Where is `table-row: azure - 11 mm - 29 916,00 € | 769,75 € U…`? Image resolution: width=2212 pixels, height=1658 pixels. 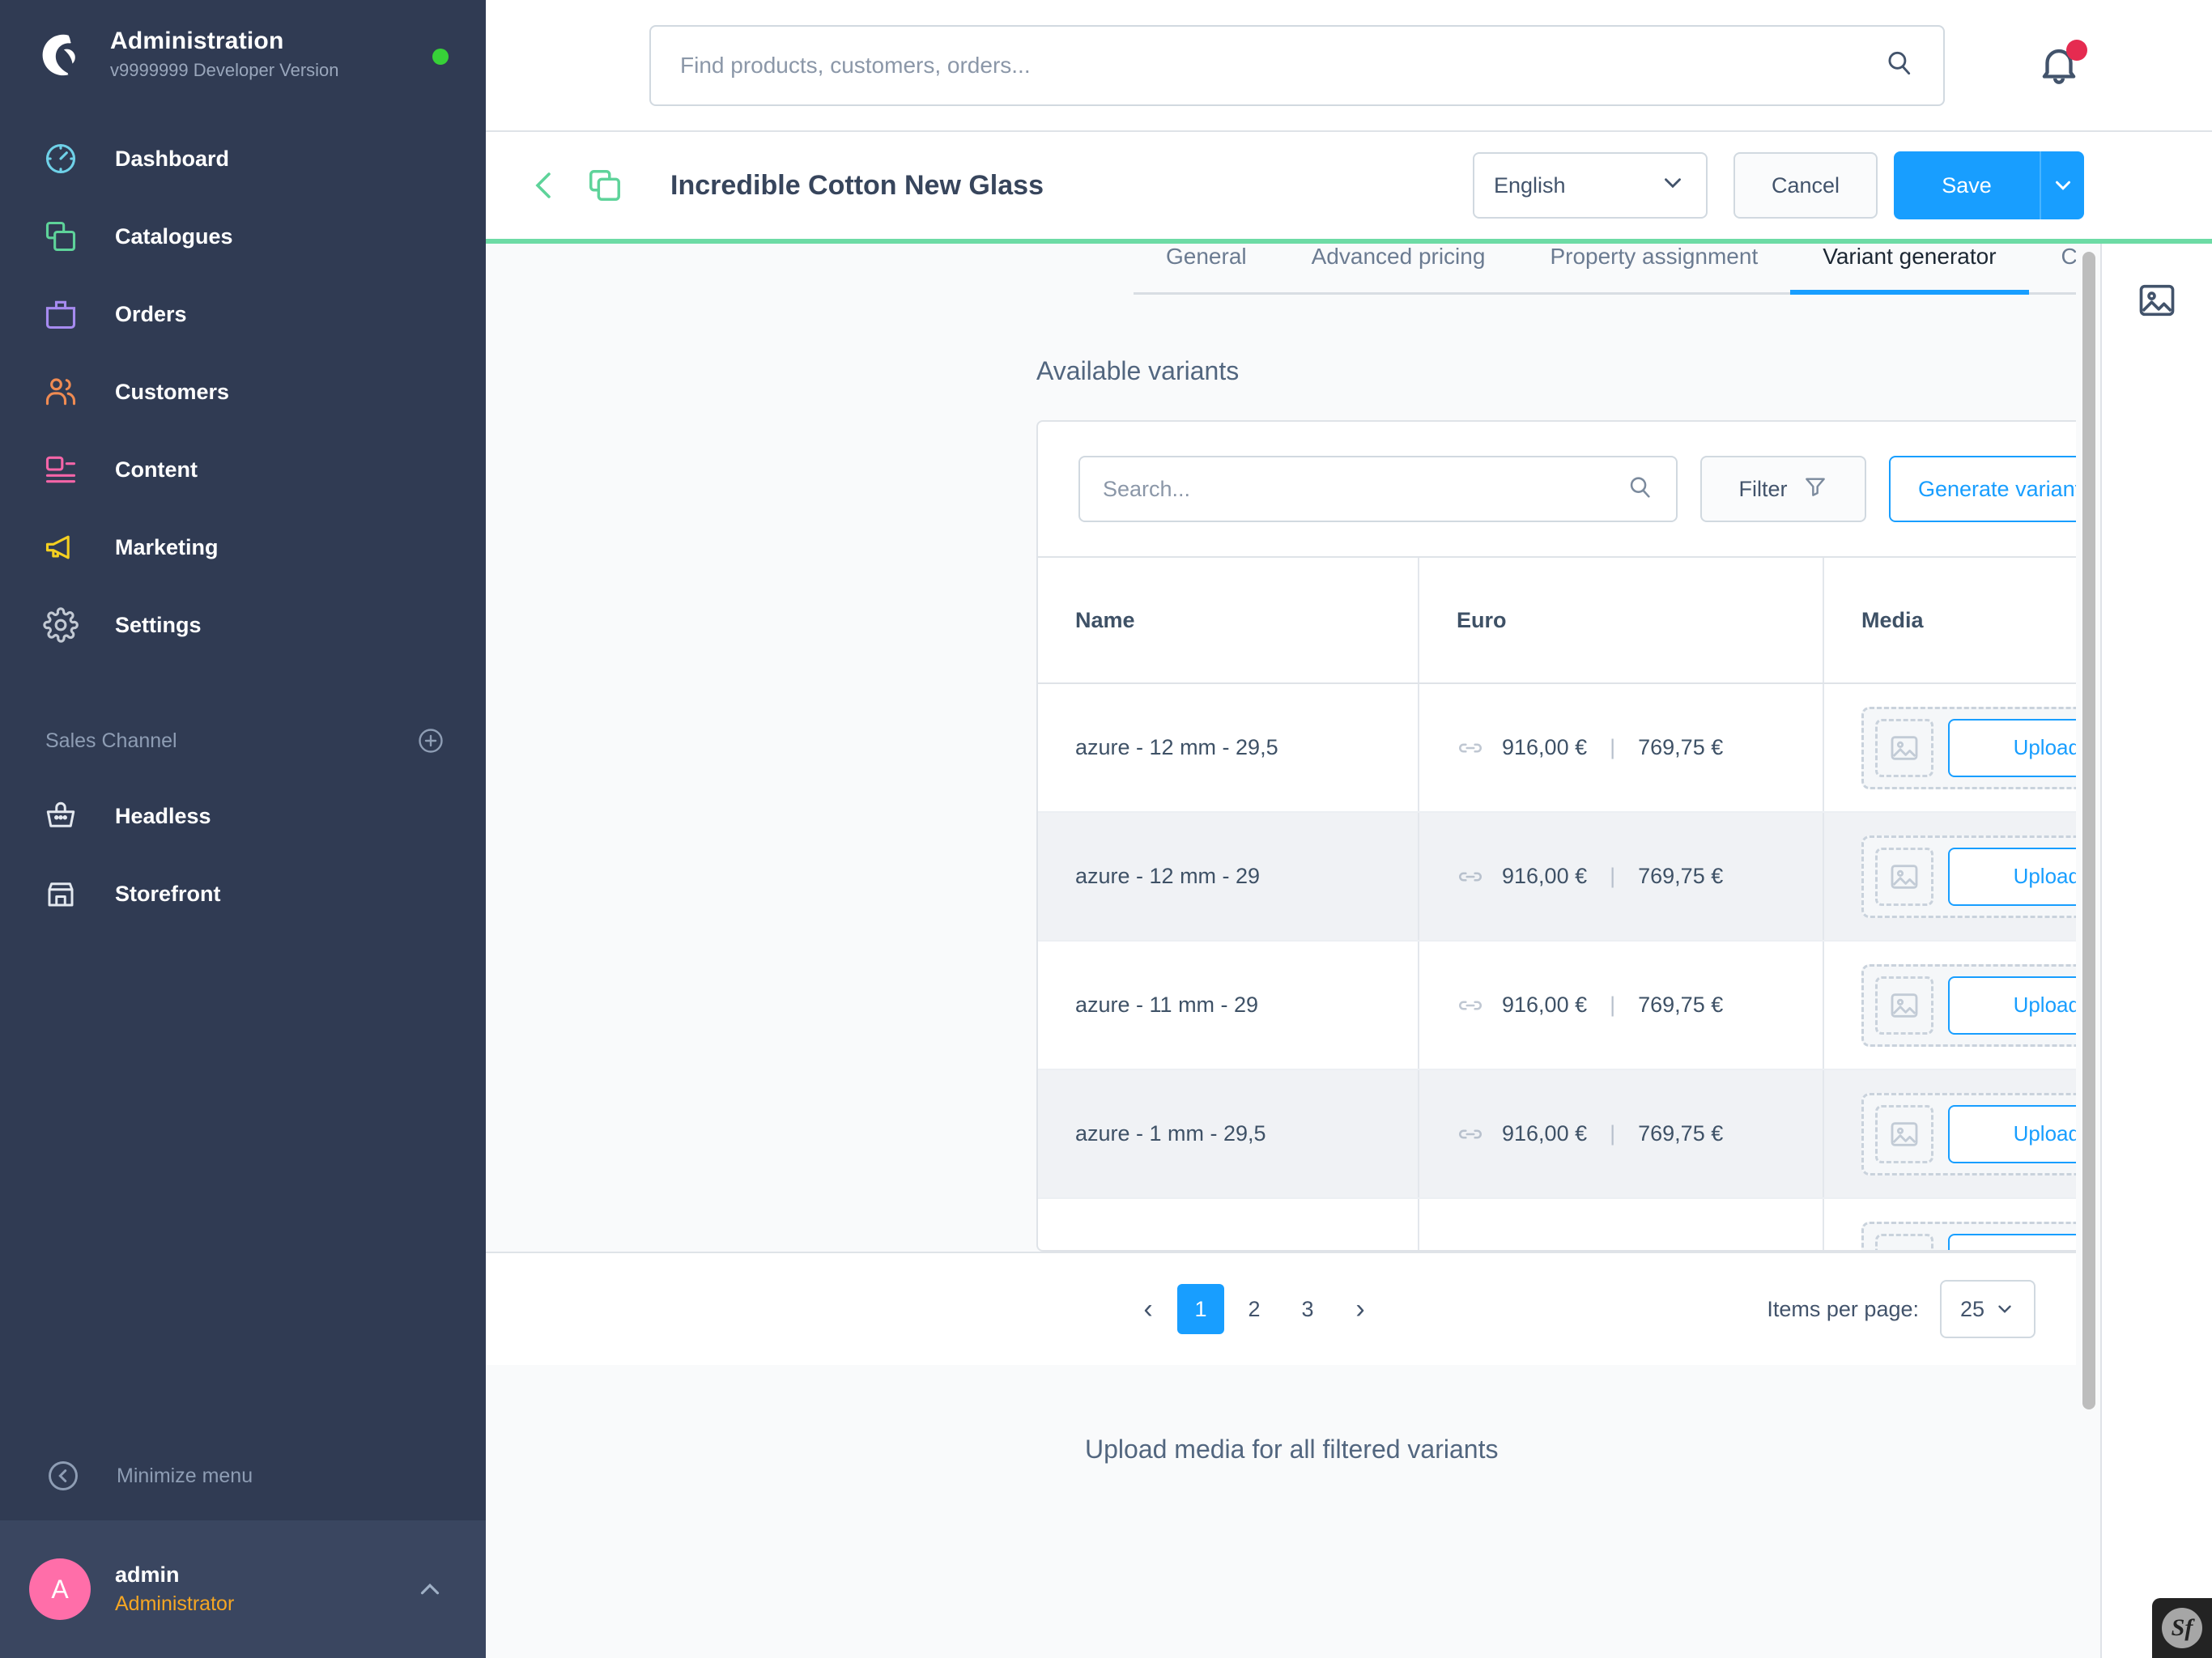
table-row: azure - 11 mm - 29 916,00 € | 769,75 € U… is located at coordinates (1557, 1005).